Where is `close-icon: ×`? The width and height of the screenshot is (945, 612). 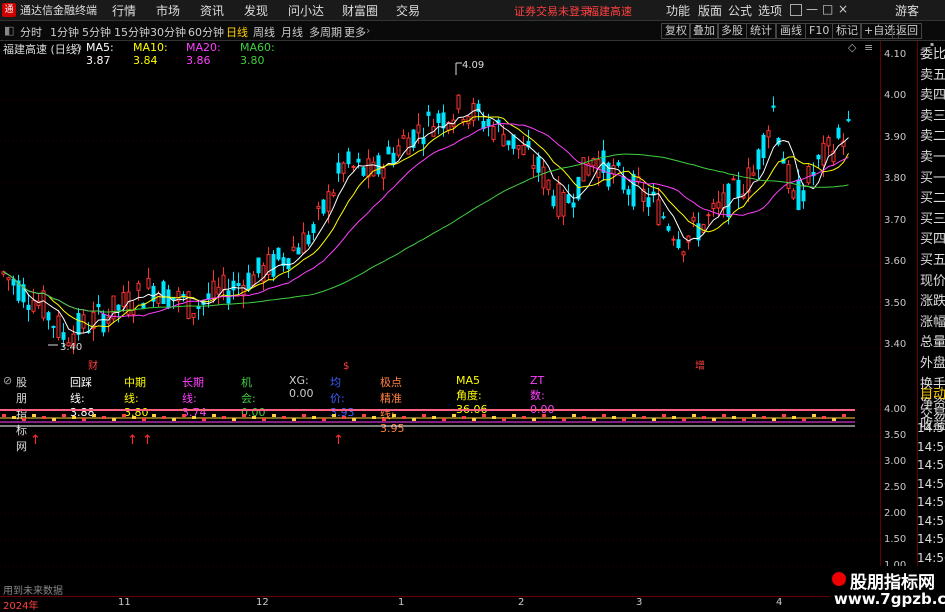
close-icon: × is located at coordinates (843, 9).